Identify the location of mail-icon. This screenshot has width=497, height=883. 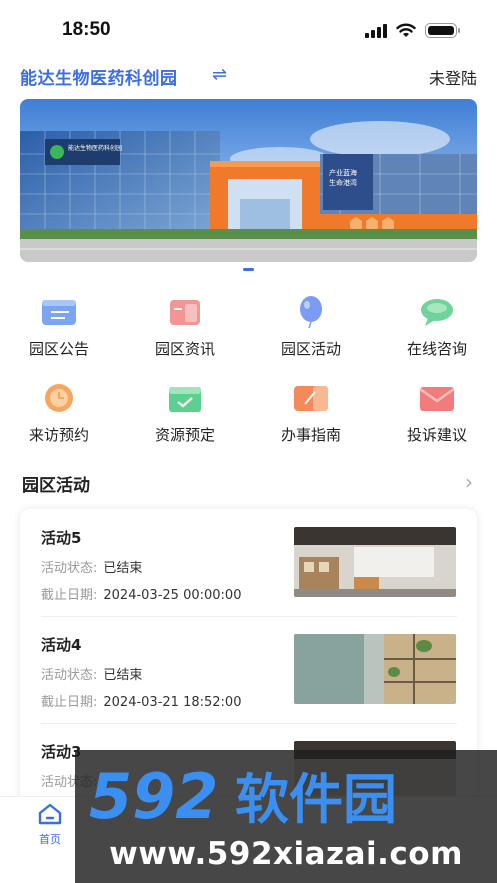
(437, 399).